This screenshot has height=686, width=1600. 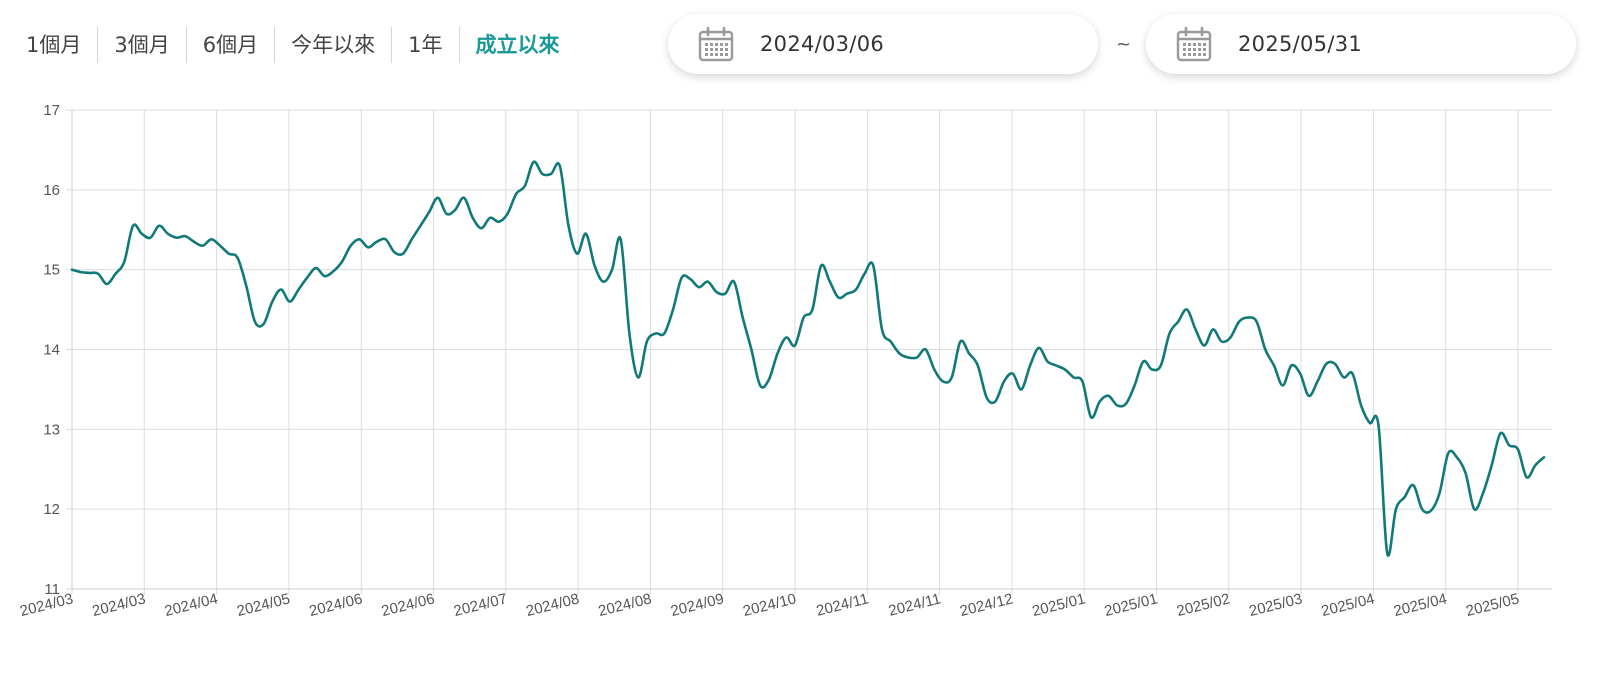 I want to click on x-tick-label: 2024/04, so click(x=191, y=605).